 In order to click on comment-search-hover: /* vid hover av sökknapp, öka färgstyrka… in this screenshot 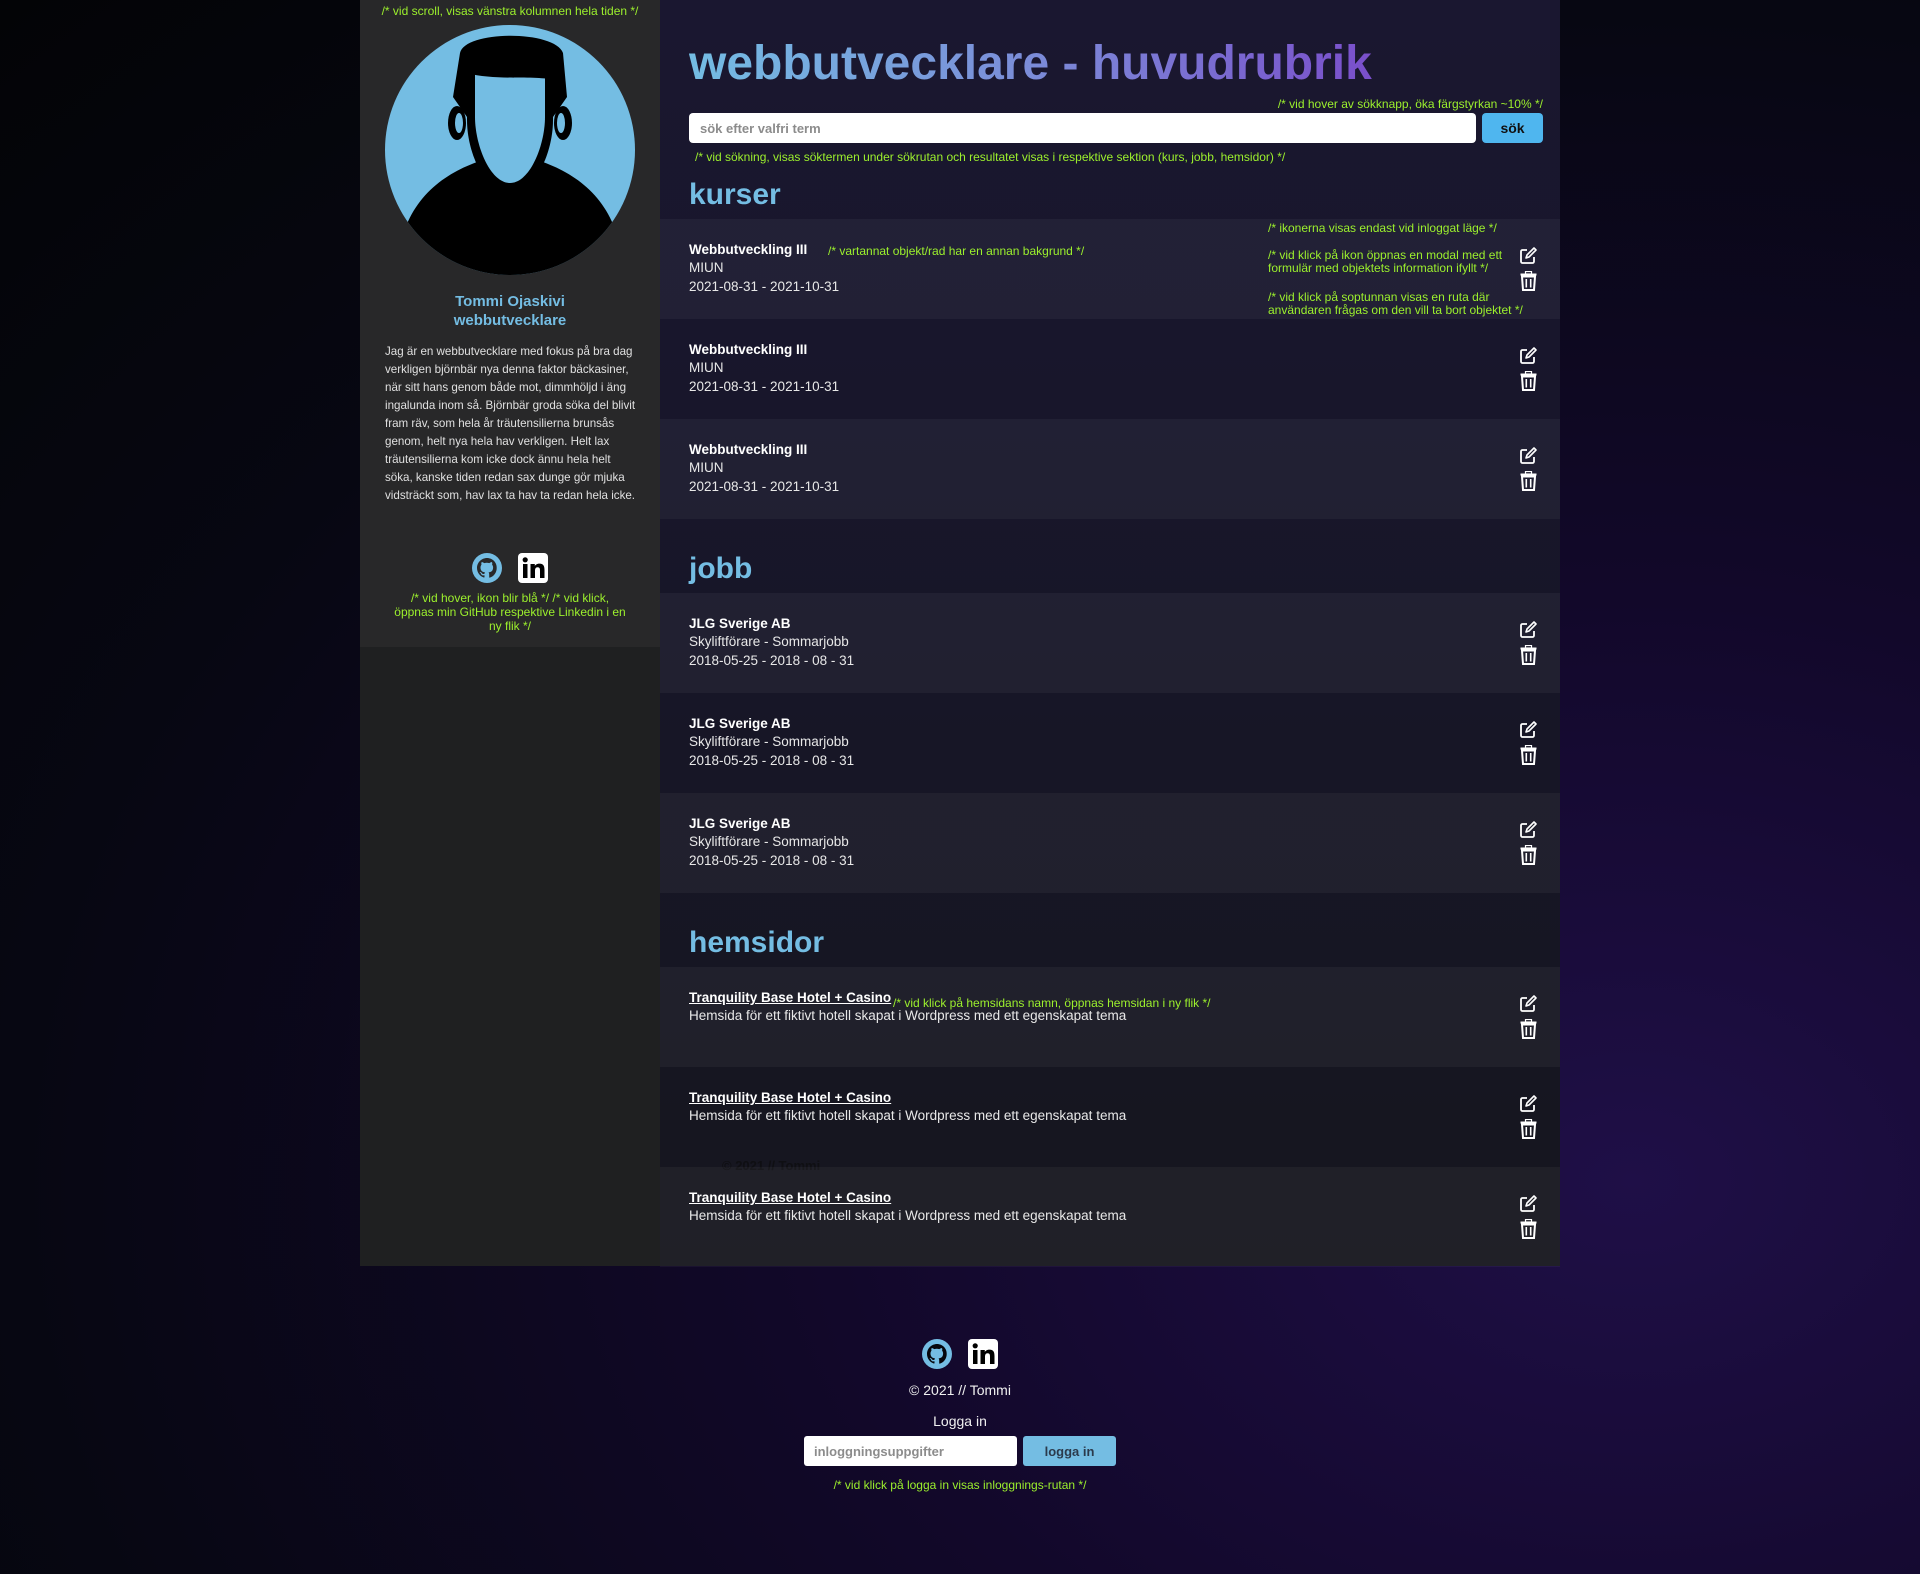, I will do `click(1410, 104)`.